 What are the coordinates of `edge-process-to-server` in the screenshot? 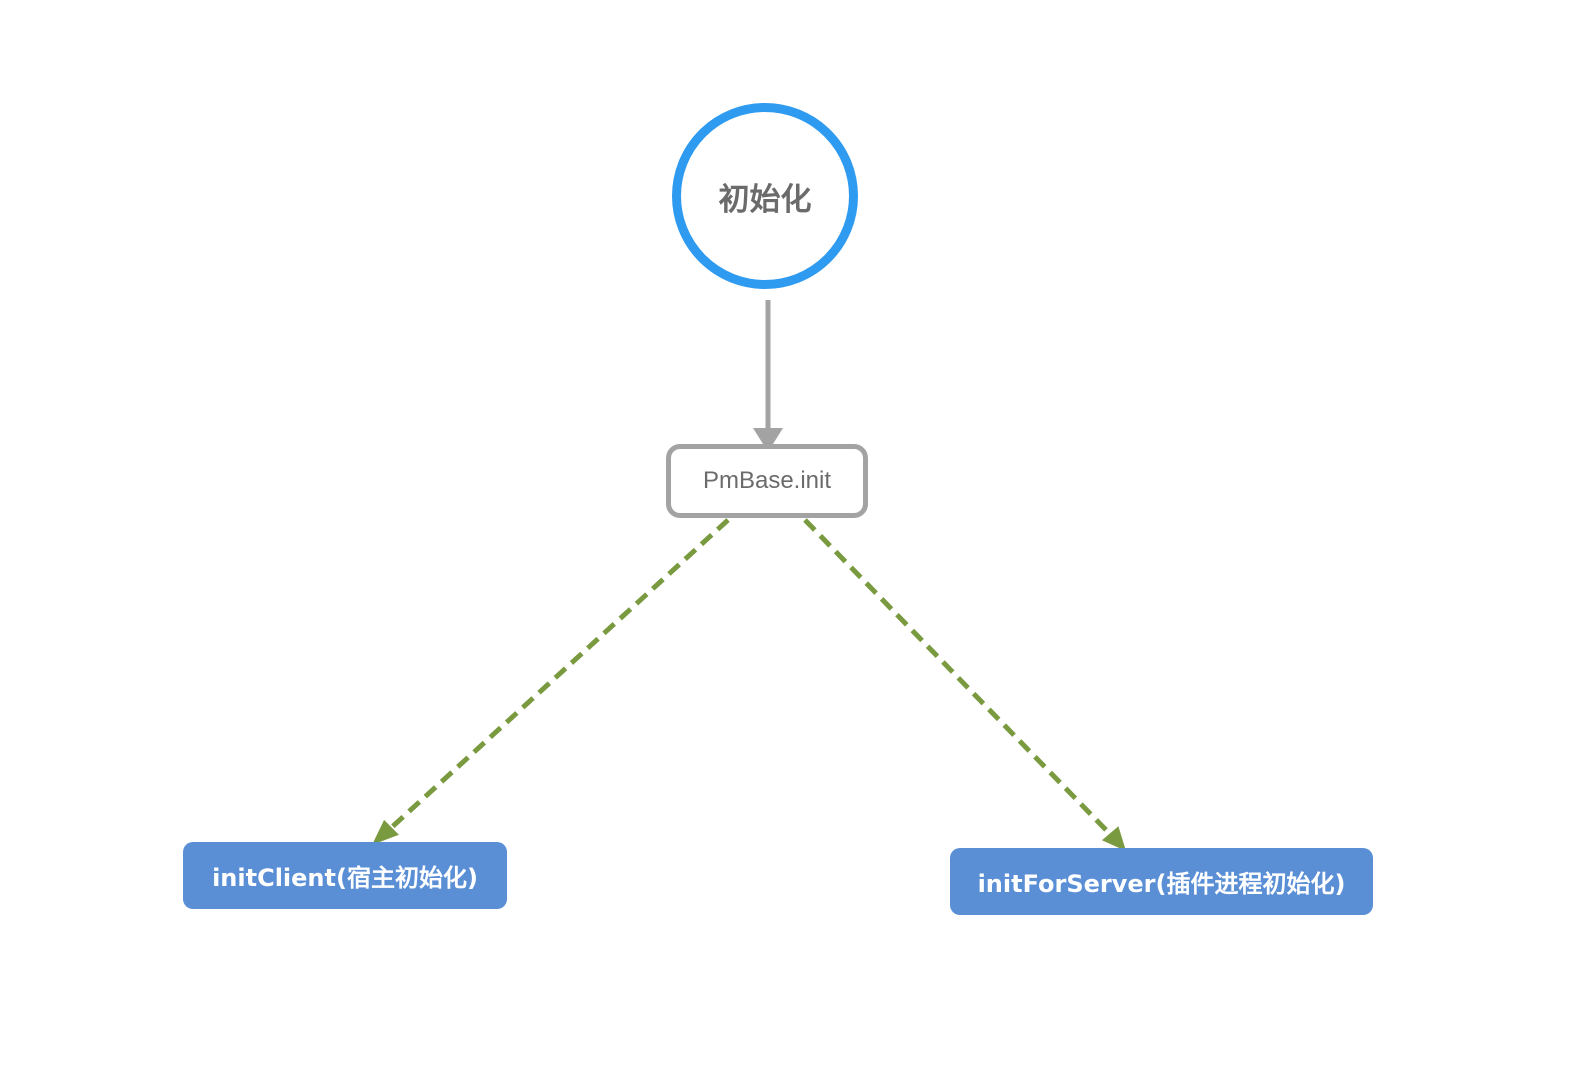 It's located at (957, 677).